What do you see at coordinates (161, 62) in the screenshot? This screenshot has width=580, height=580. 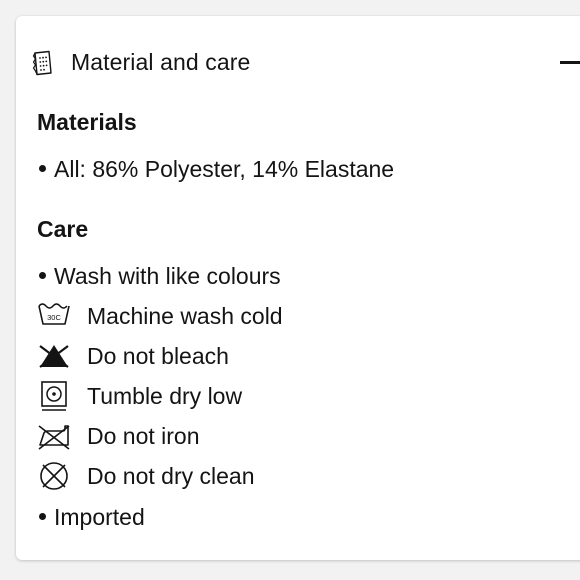 I see `accordion-title: Material and care` at bounding box center [161, 62].